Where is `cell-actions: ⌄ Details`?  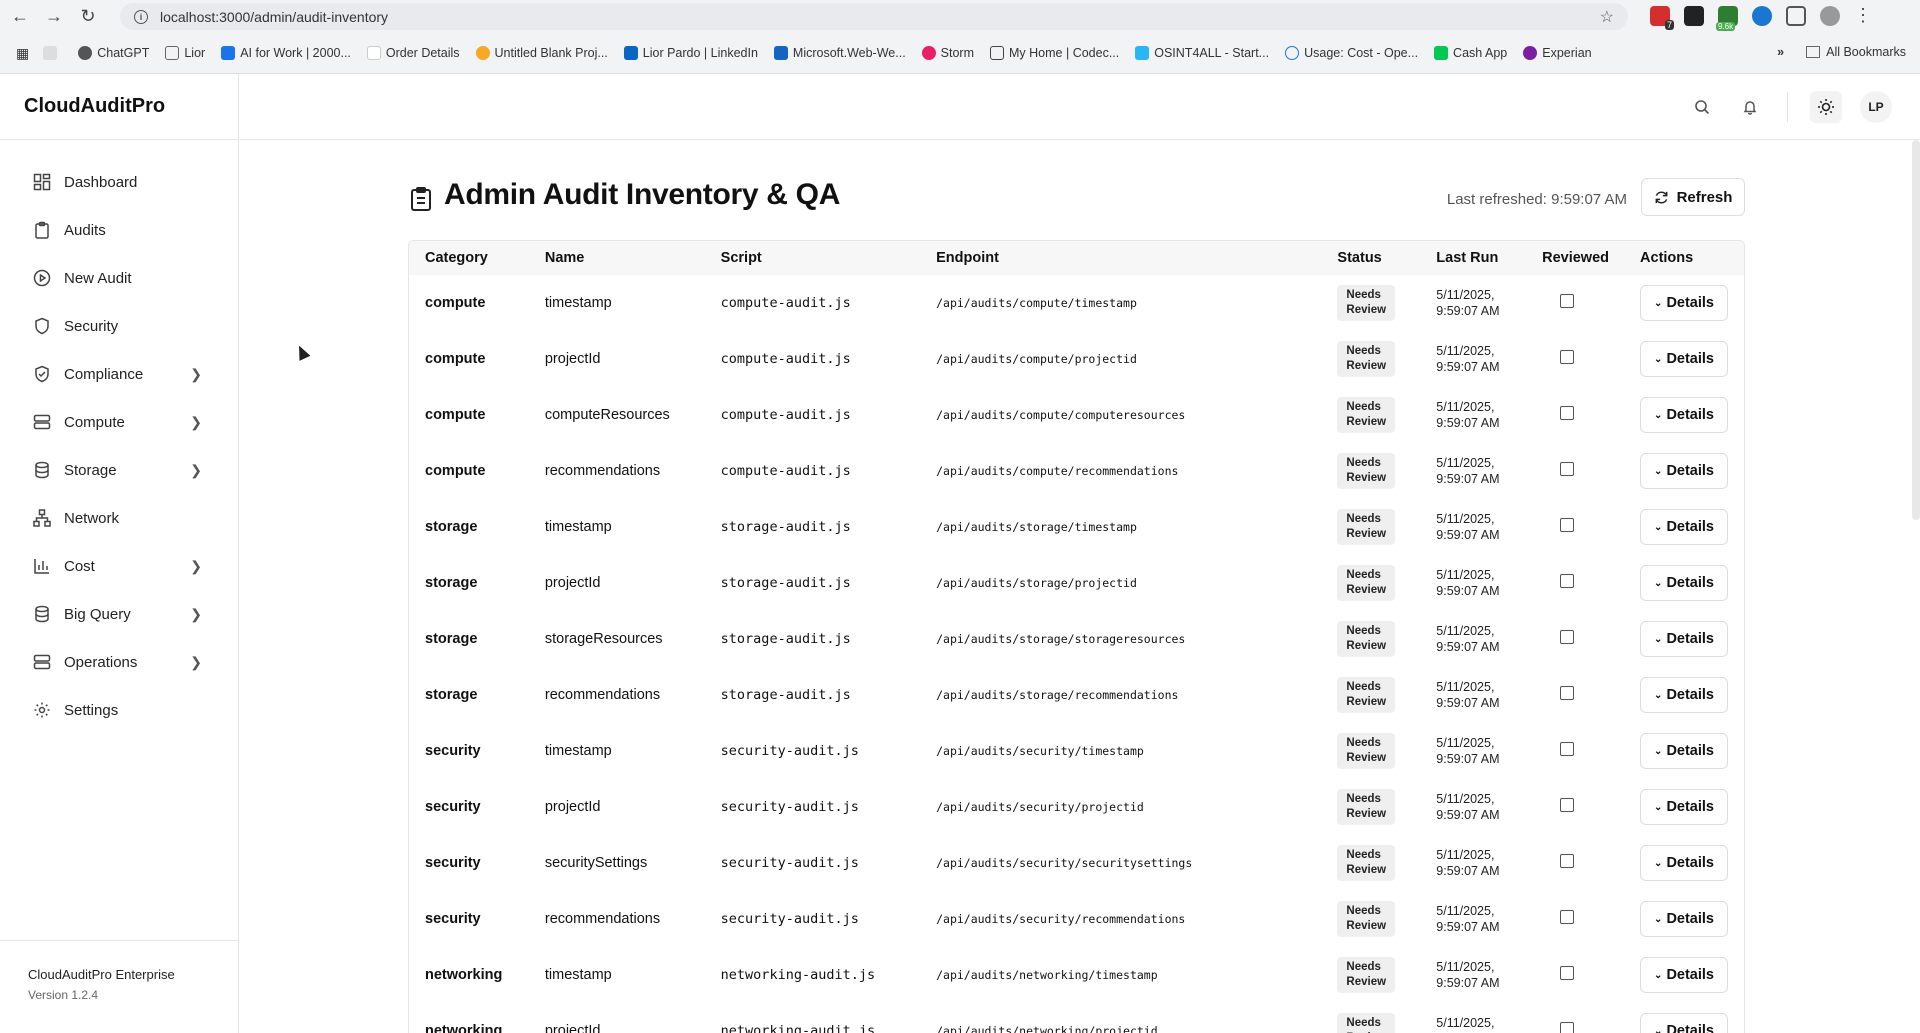 cell-actions: ⌄ Details is located at coordinates (1684, 919).